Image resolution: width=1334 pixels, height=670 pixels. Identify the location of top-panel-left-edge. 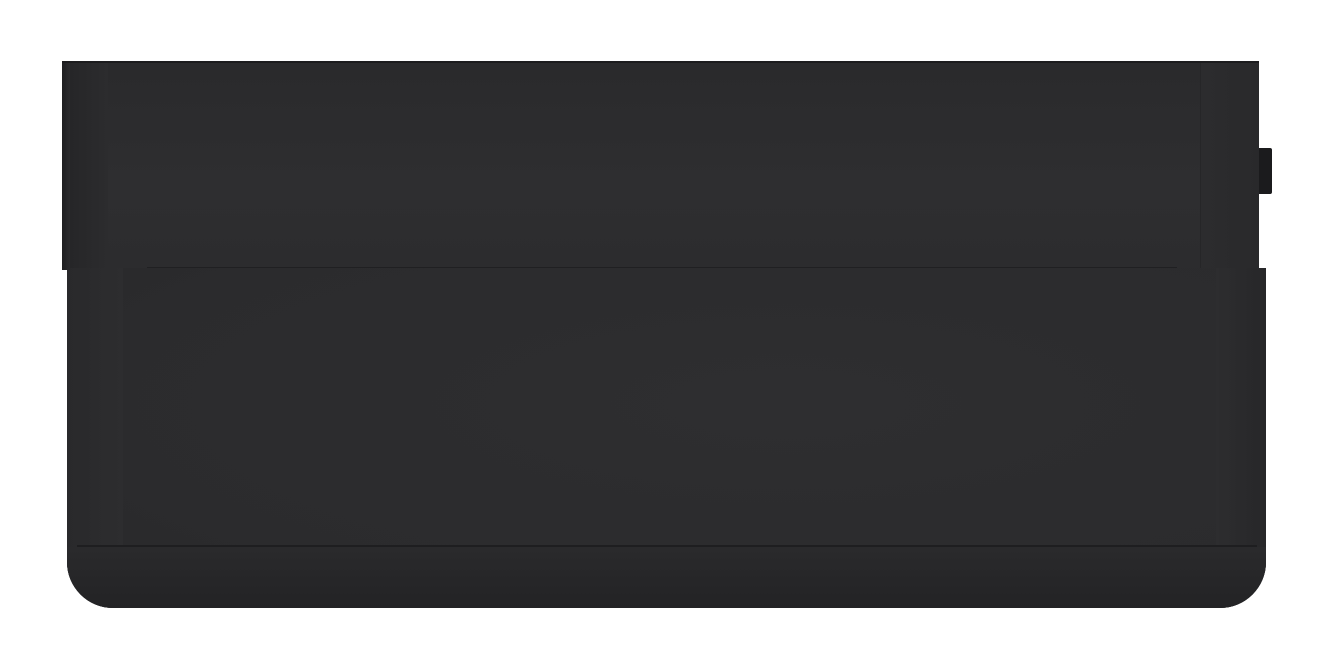
(66, 166).